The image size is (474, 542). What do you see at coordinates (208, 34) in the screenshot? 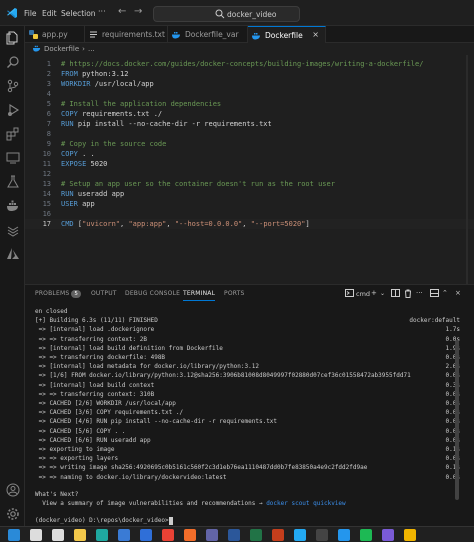
I see `tab-dockerfile-var: Dockerfile_var` at bounding box center [208, 34].